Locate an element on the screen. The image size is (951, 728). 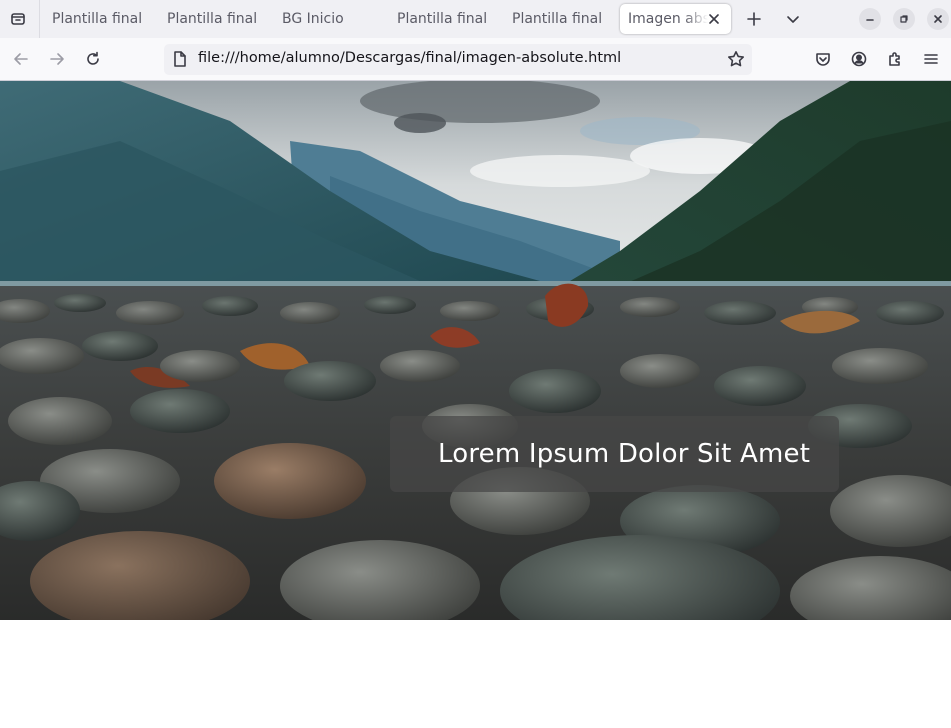
tab-separator is located at coordinates (39, 19).